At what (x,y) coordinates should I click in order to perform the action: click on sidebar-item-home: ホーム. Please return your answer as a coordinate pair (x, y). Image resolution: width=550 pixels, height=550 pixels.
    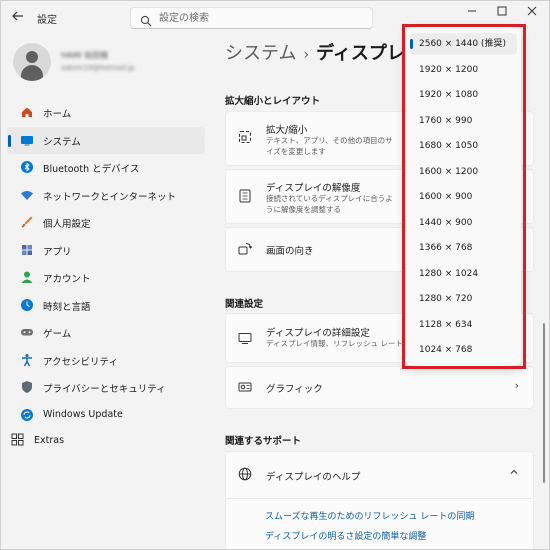
    Looking at the image, I should click on (106, 113).